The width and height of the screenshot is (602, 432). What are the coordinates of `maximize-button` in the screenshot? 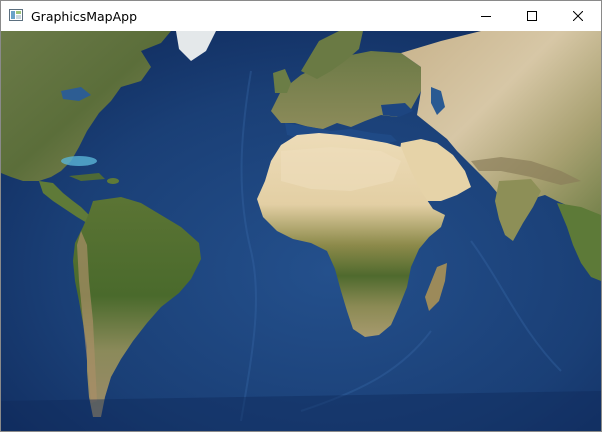 It's located at (532, 16).